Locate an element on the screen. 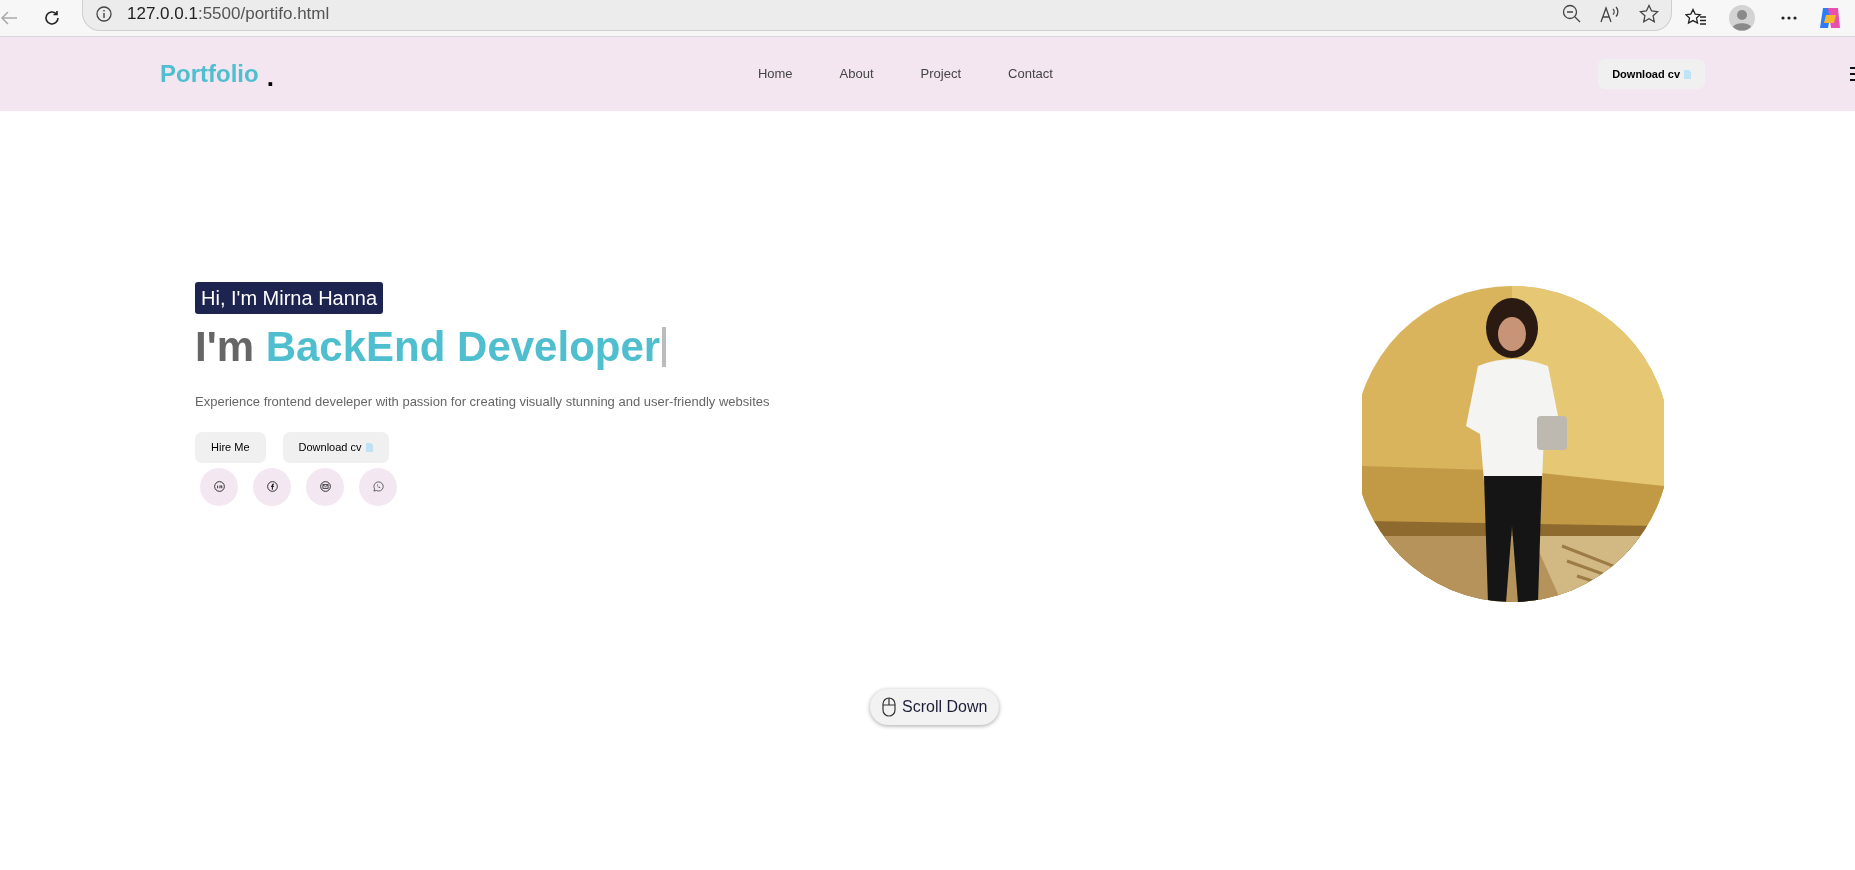  address-bar: 127.0.0.1:5500/portifo.html is located at coordinates (877, 15).